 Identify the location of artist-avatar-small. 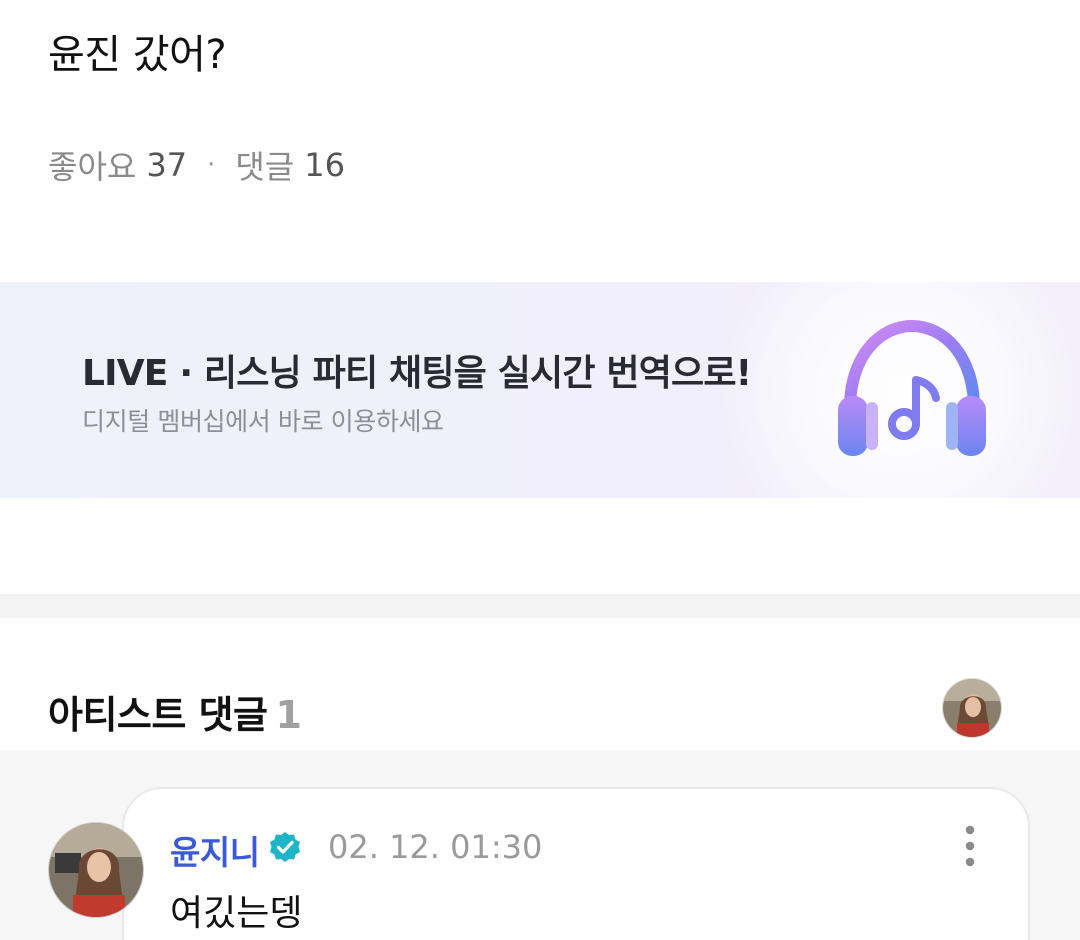
(972, 708).